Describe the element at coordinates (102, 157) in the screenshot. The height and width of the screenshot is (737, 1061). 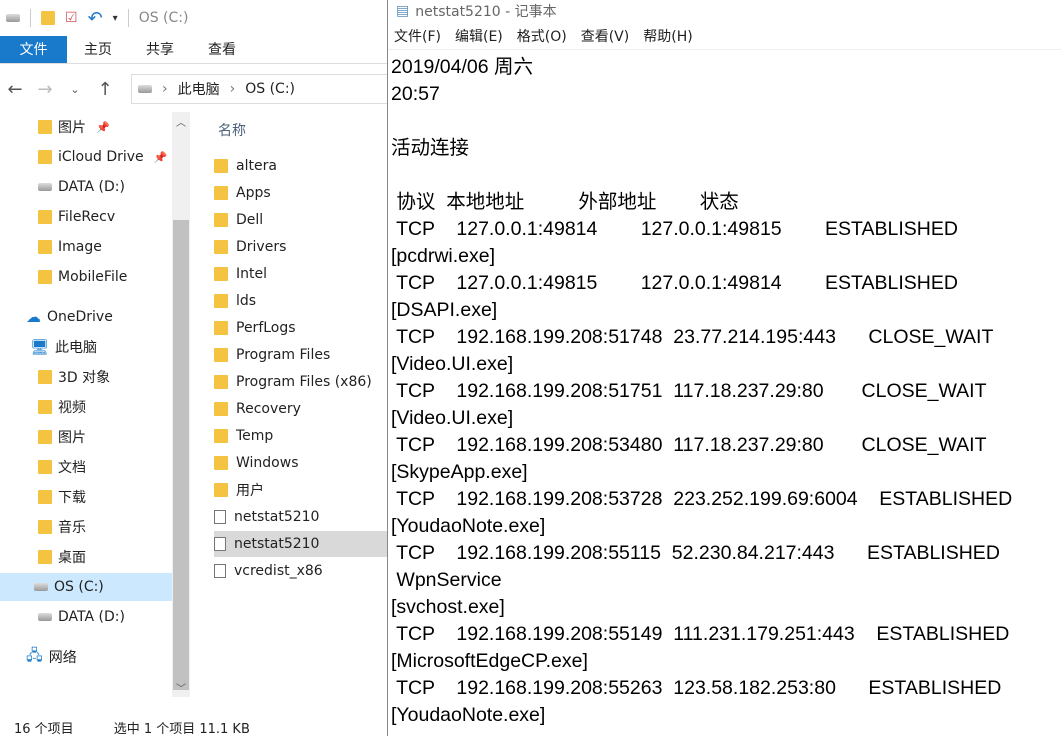
I see `sidebar-item: iCloud Drive 📌` at that location.